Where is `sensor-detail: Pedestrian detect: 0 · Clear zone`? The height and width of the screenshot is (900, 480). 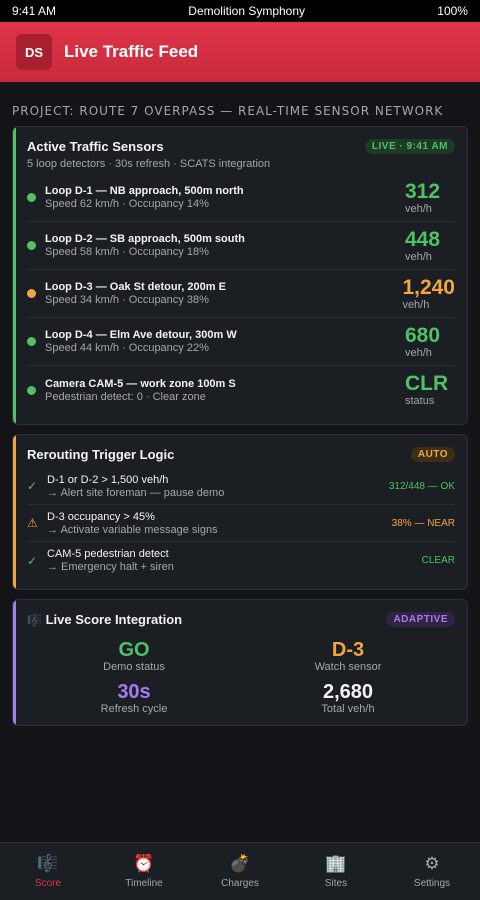 sensor-detail: Pedestrian detect: 0 · Clear zone is located at coordinates (125, 396).